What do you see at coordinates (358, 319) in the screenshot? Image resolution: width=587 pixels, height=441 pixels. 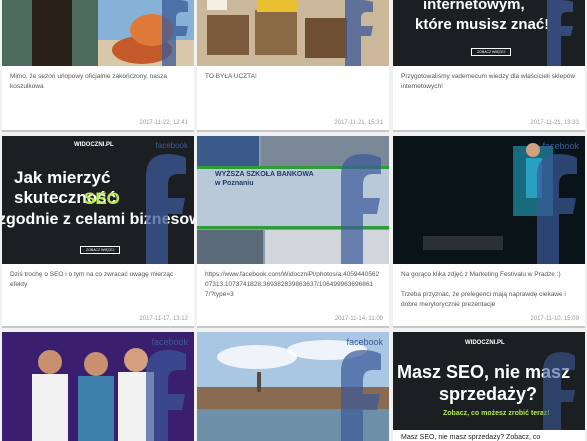 I see `post-date: 2017-11-14, 11:09` at bounding box center [358, 319].